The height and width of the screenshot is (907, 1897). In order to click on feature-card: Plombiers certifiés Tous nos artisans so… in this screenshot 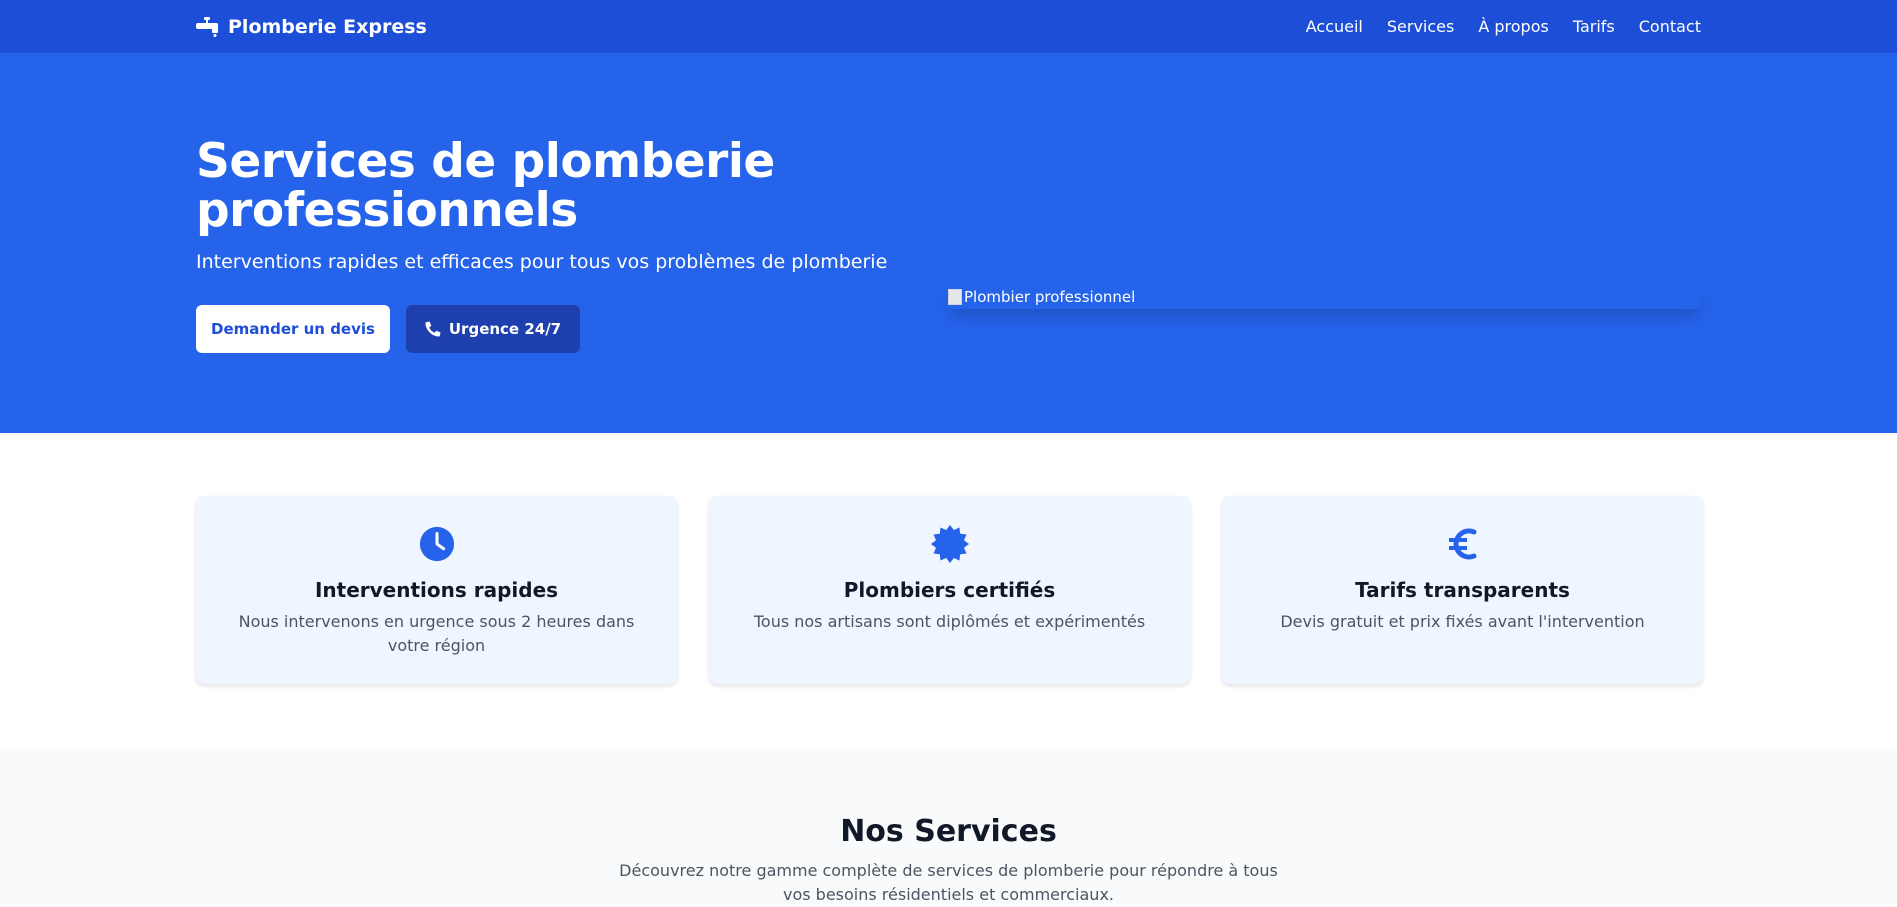, I will do `click(949, 590)`.